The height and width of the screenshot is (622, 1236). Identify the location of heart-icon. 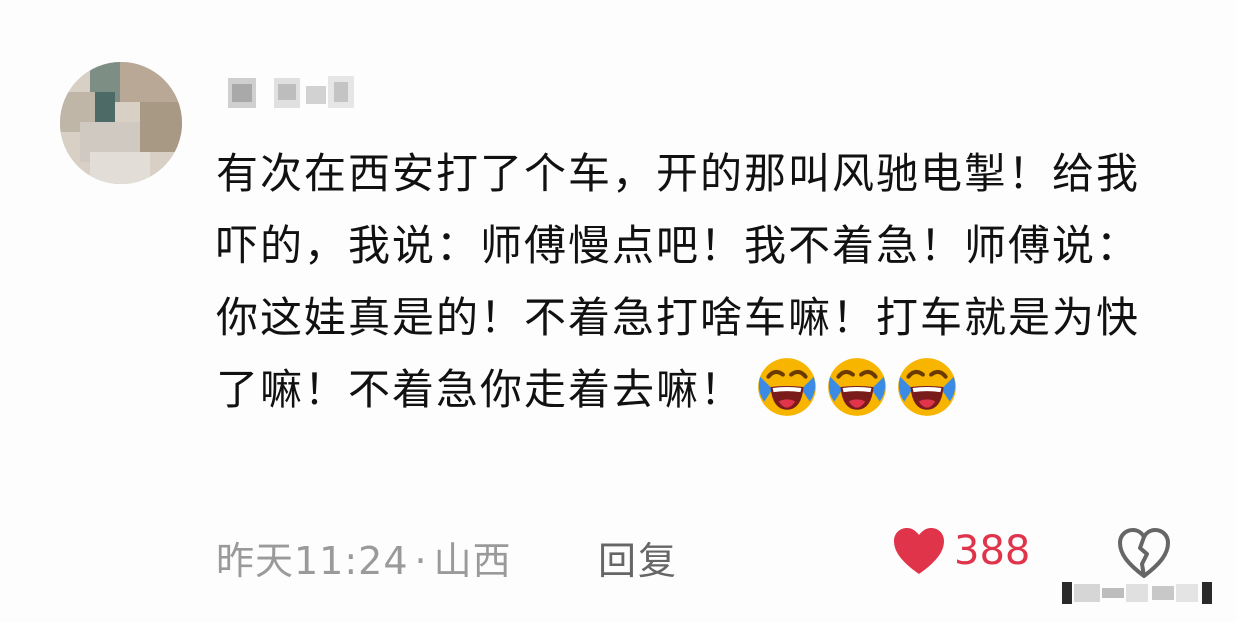
(919, 551).